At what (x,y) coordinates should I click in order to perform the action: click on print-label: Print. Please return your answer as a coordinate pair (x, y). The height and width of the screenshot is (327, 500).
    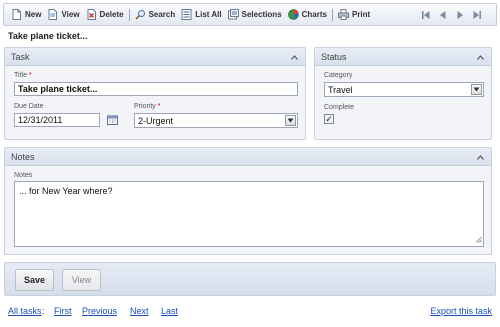
    Looking at the image, I should click on (361, 14).